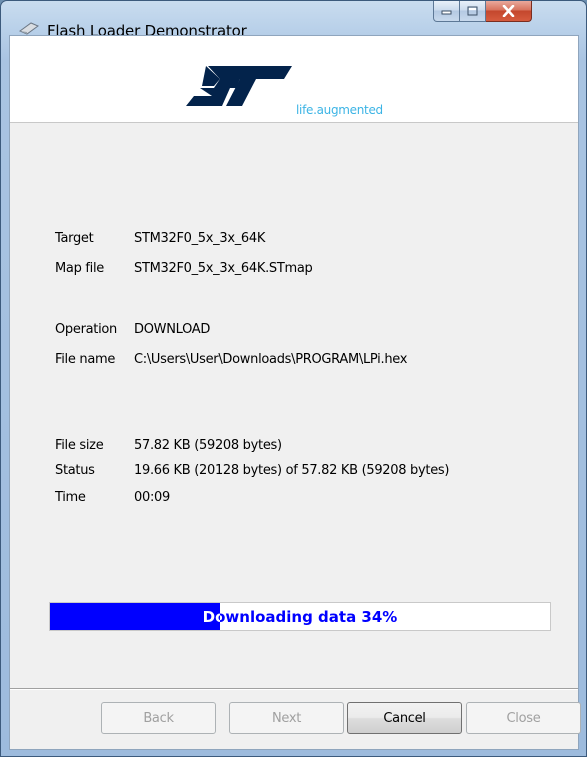  I want to click on minimize-button, so click(446, 11).